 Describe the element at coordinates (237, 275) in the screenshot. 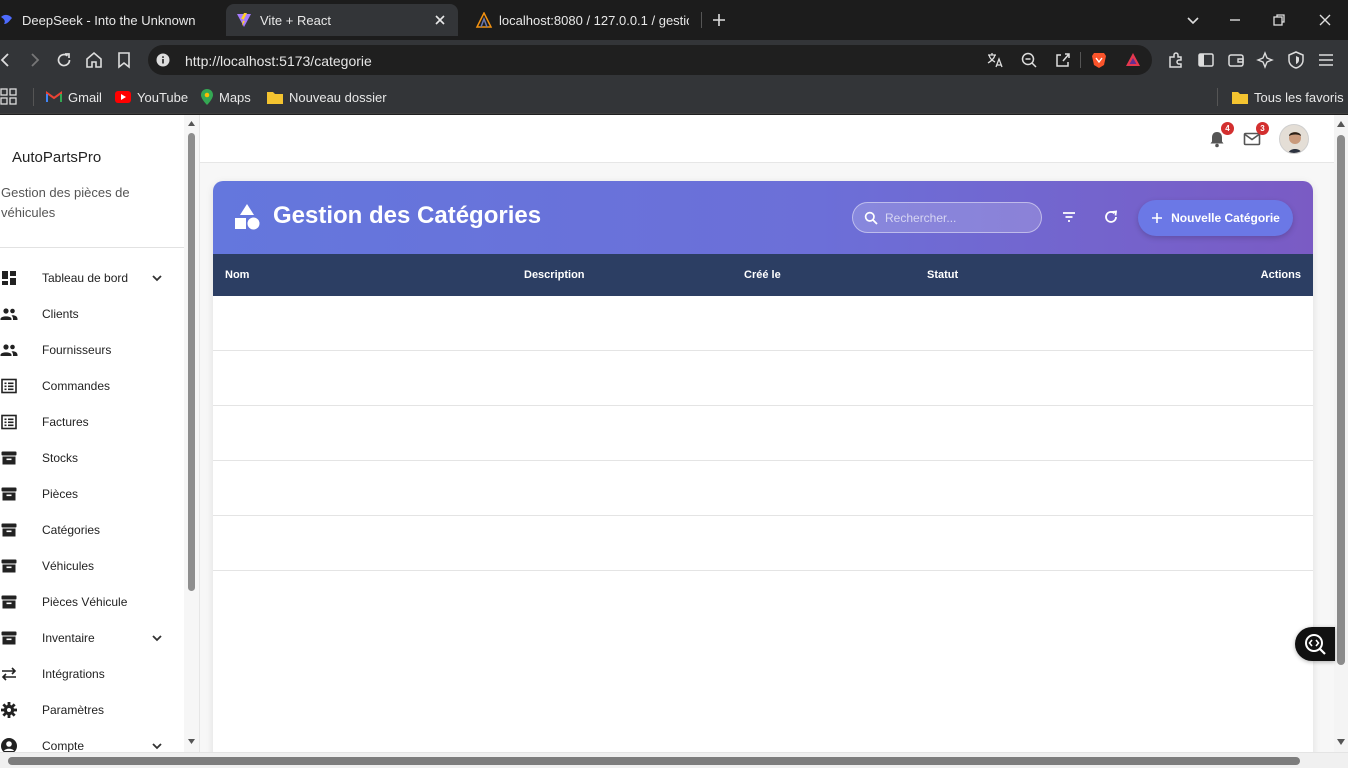

I see `column-header-nom: Nom` at that location.